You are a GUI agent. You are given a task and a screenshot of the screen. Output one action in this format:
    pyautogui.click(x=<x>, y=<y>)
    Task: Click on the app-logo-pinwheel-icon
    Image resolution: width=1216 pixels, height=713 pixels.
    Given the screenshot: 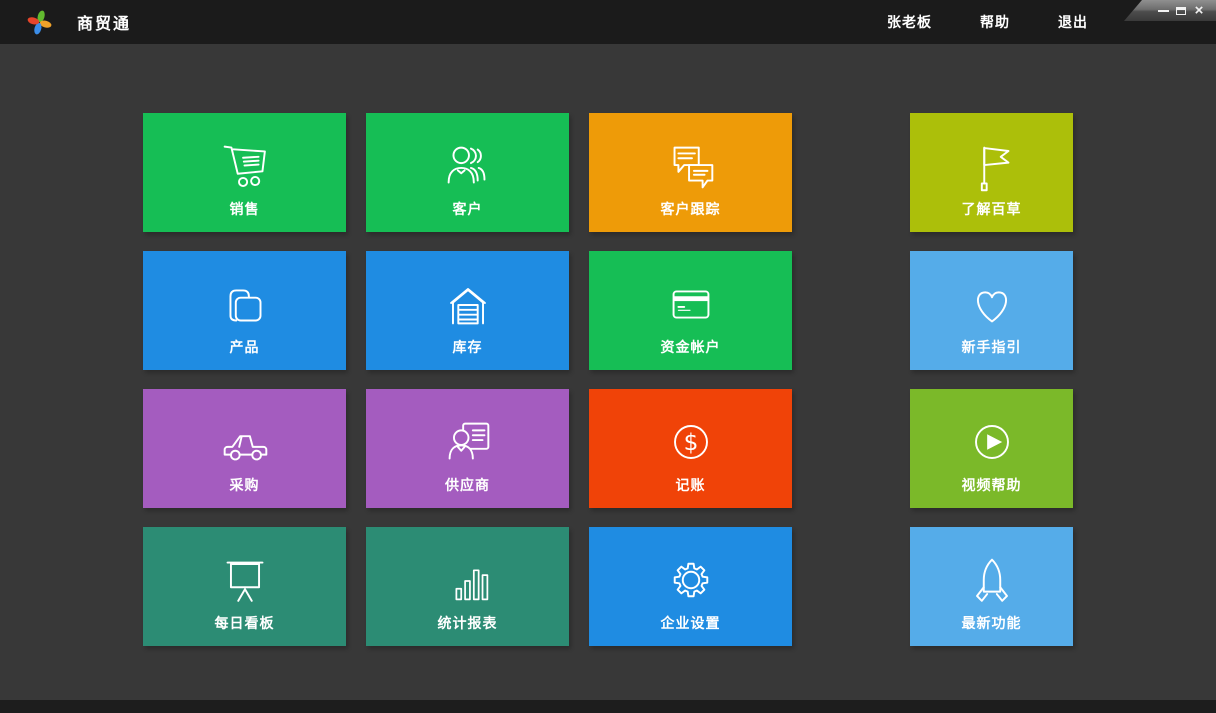 What is the action you would take?
    pyautogui.click(x=39, y=22)
    